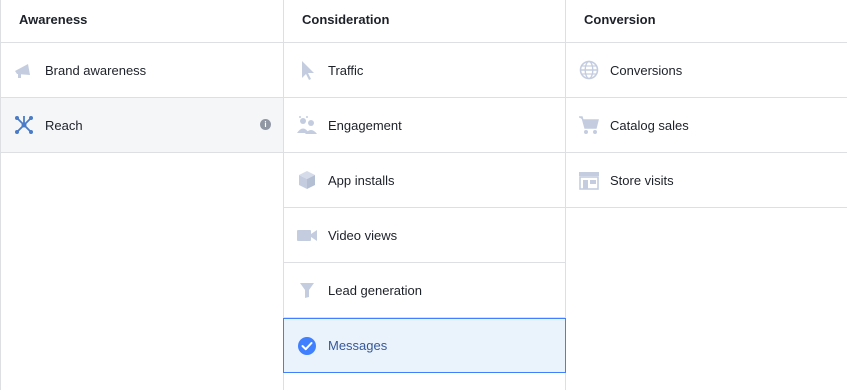  What do you see at coordinates (307, 235) in the screenshot?
I see `video-camera-icon` at bounding box center [307, 235].